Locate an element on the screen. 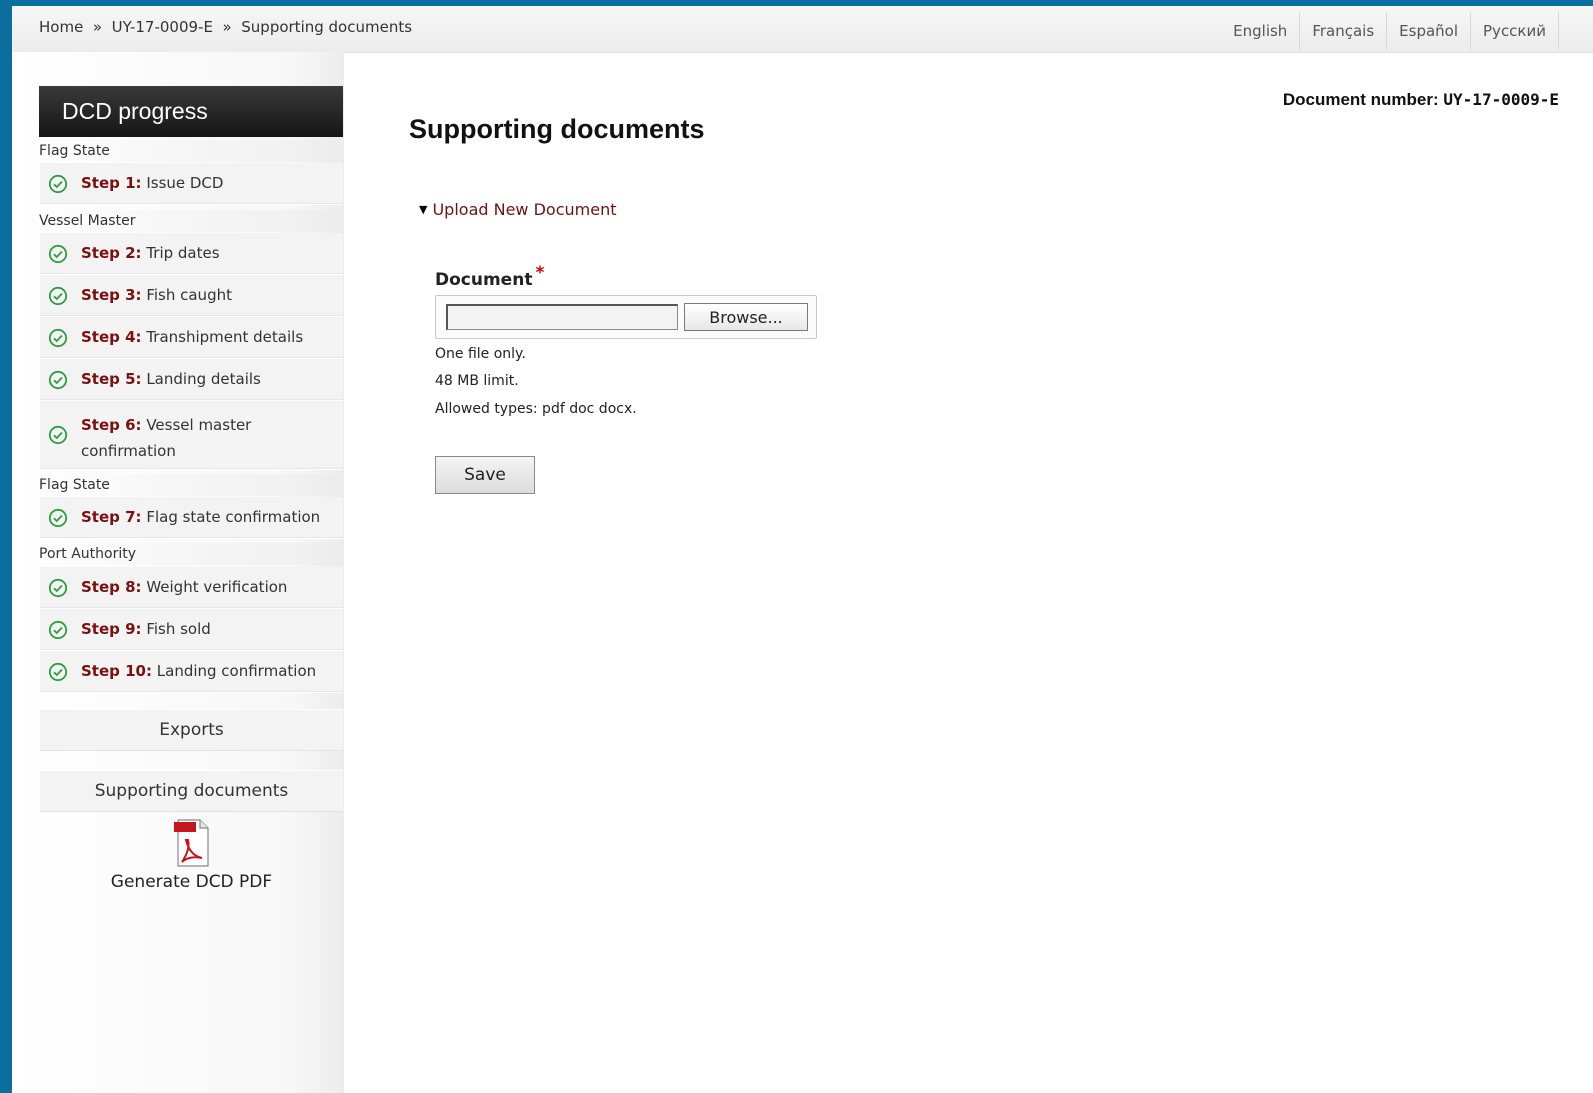  generate-pdf: Generate DCD PDF is located at coordinates (191, 855).